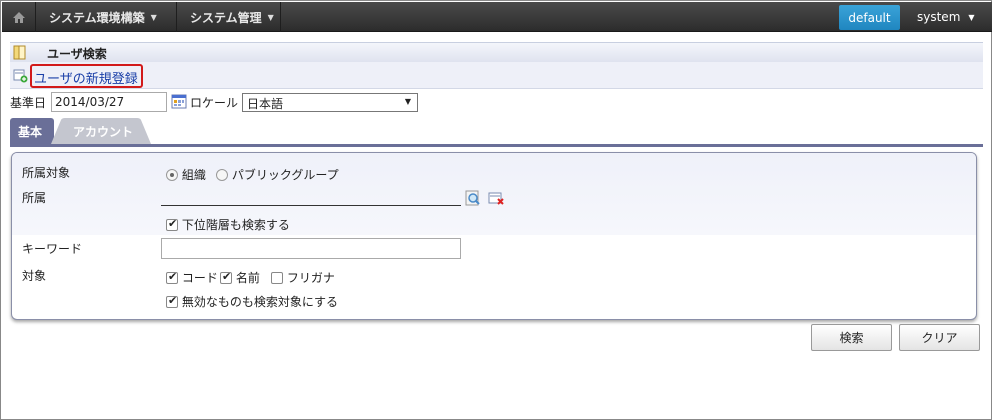 The height and width of the screenshot is (420, 992). What do you see at coordinates (311, 248) in the screenshot?
I see `keyword-input` at bounding box center [311, 248].